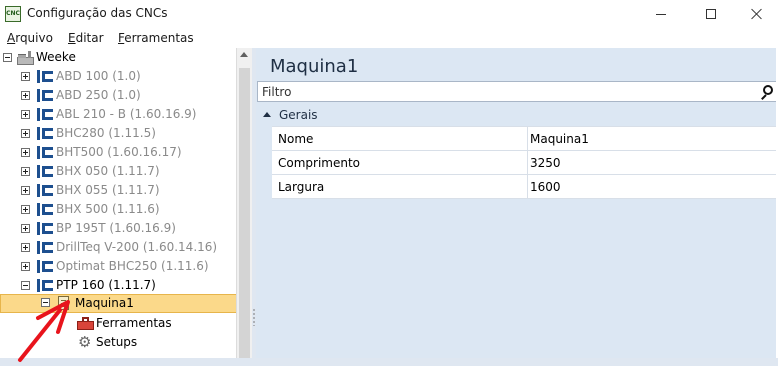 The image size is (778, 366). Describe the element at coordinates (56, 57) in the screenshot. I see `tree-item-label: Weeke` at that location.